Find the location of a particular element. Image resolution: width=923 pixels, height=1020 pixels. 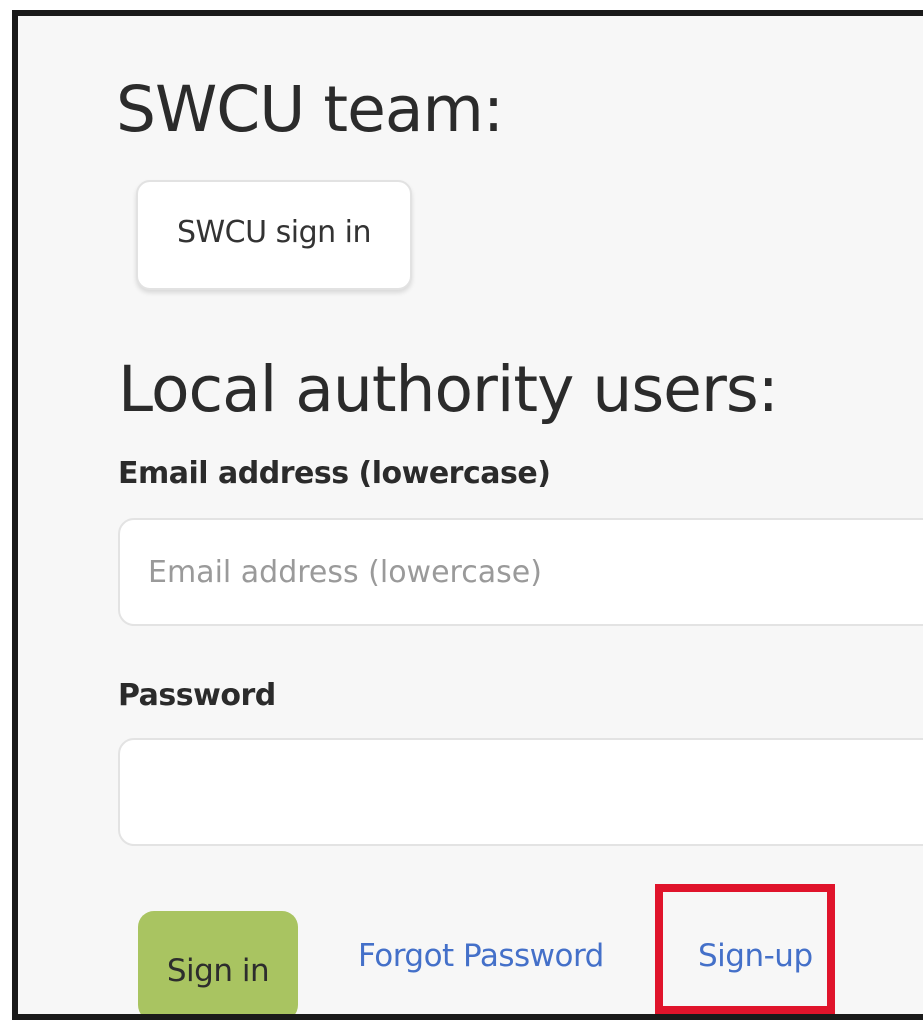

sign-up-link: Sign-up is located at coordinates (755, 956).